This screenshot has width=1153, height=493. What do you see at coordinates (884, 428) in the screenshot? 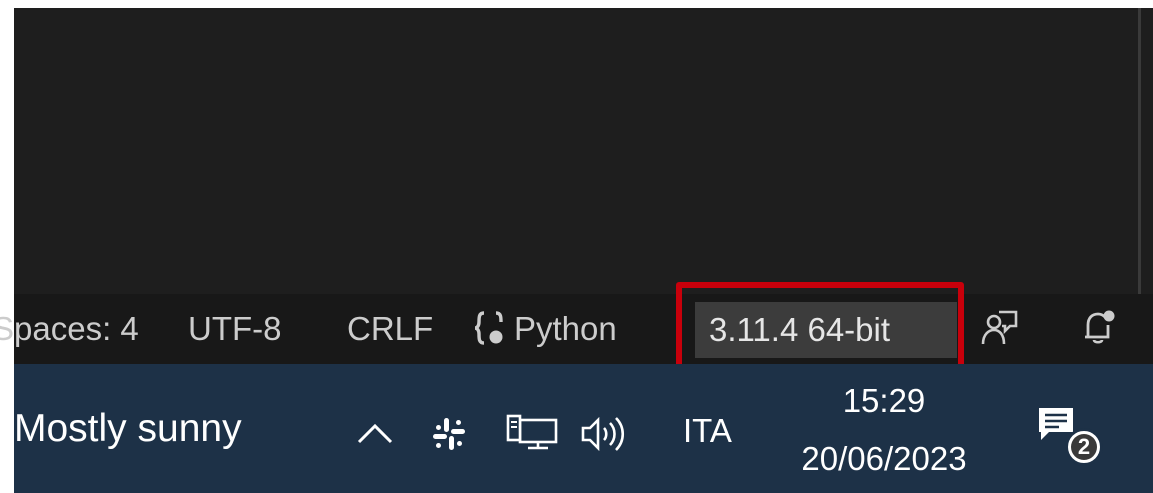
I see `clock: 15:29 20/06/2023` at bounding box center [884, 428].